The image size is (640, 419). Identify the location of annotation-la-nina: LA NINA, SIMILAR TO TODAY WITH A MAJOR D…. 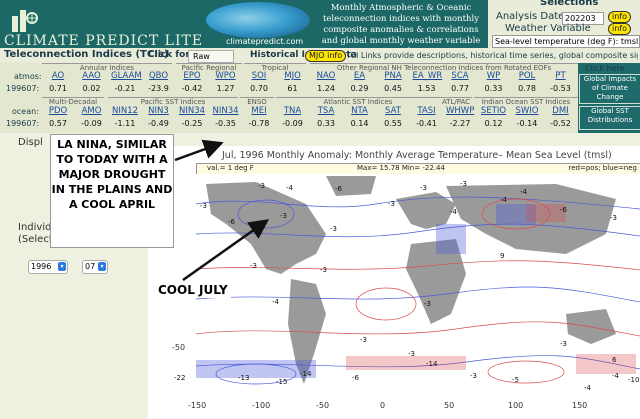
(112, 191).